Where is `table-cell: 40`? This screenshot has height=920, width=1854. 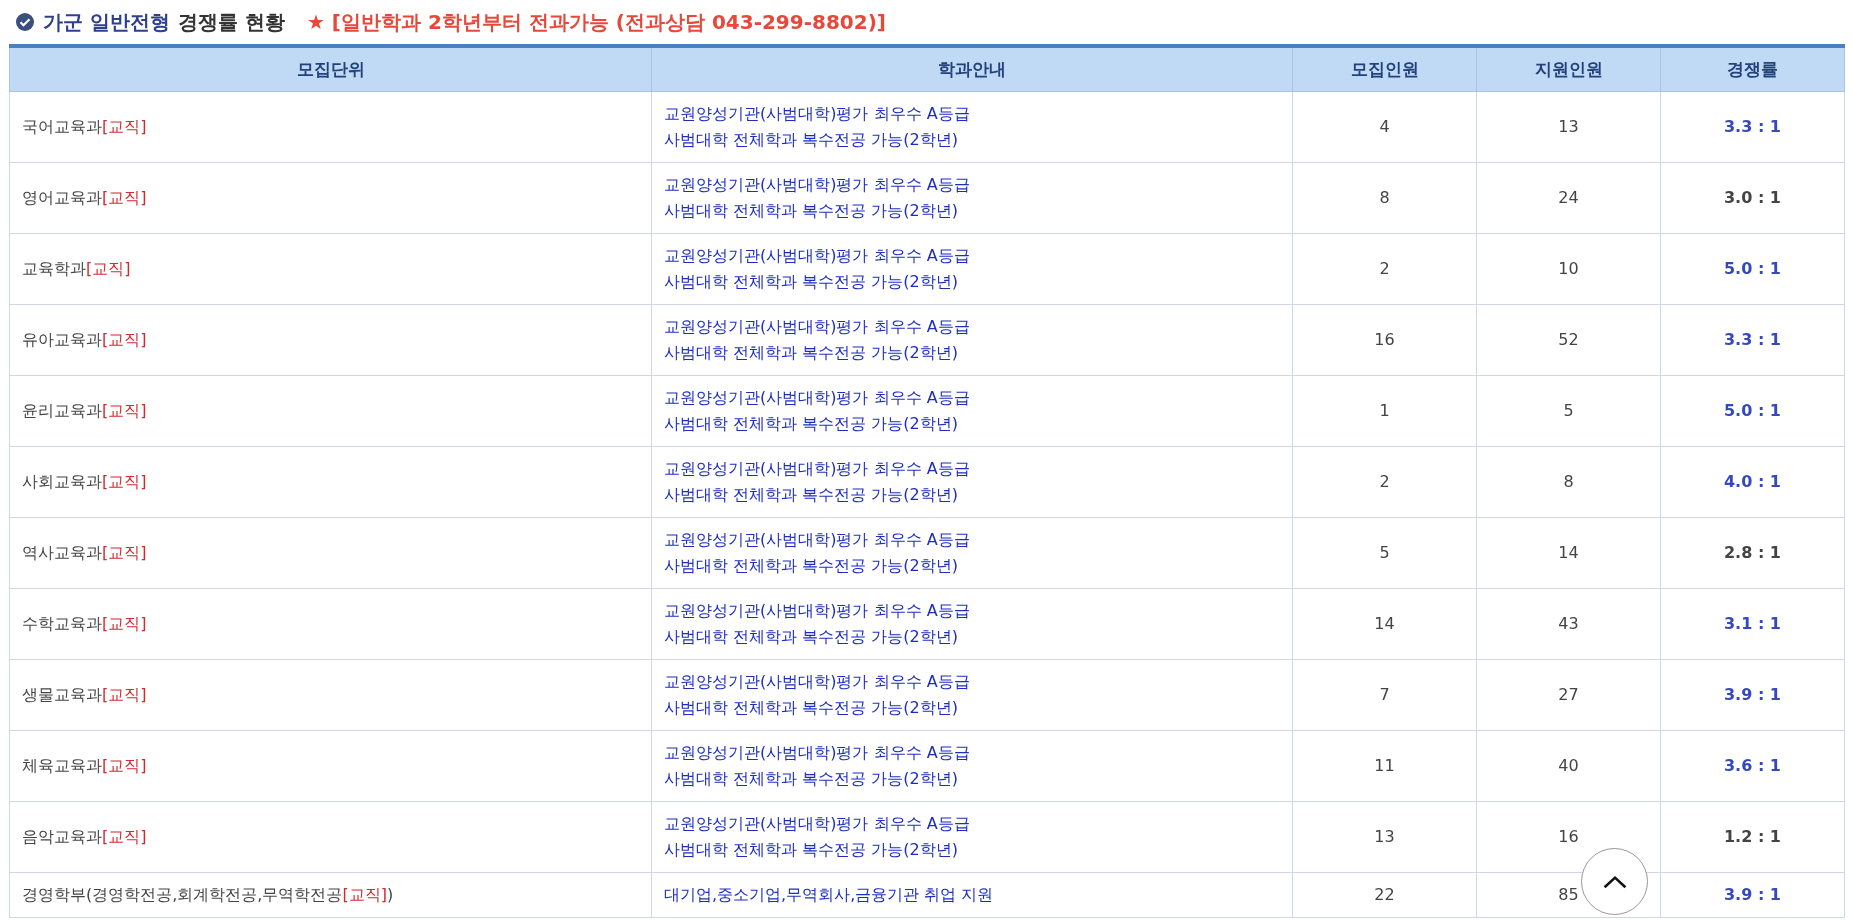
table-cell: 40 is located at coordinates (1568, 766).